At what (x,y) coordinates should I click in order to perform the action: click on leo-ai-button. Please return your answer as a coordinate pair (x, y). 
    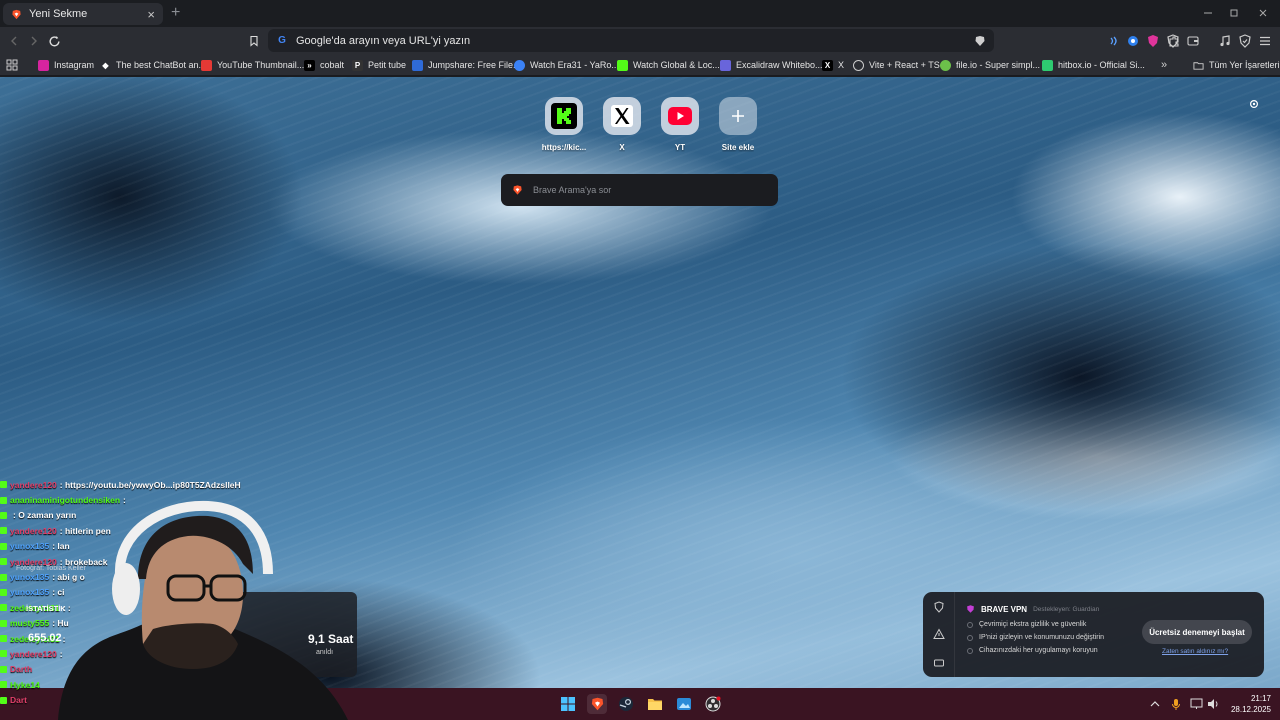
    Looking at the image, I should click on (1114, 41).